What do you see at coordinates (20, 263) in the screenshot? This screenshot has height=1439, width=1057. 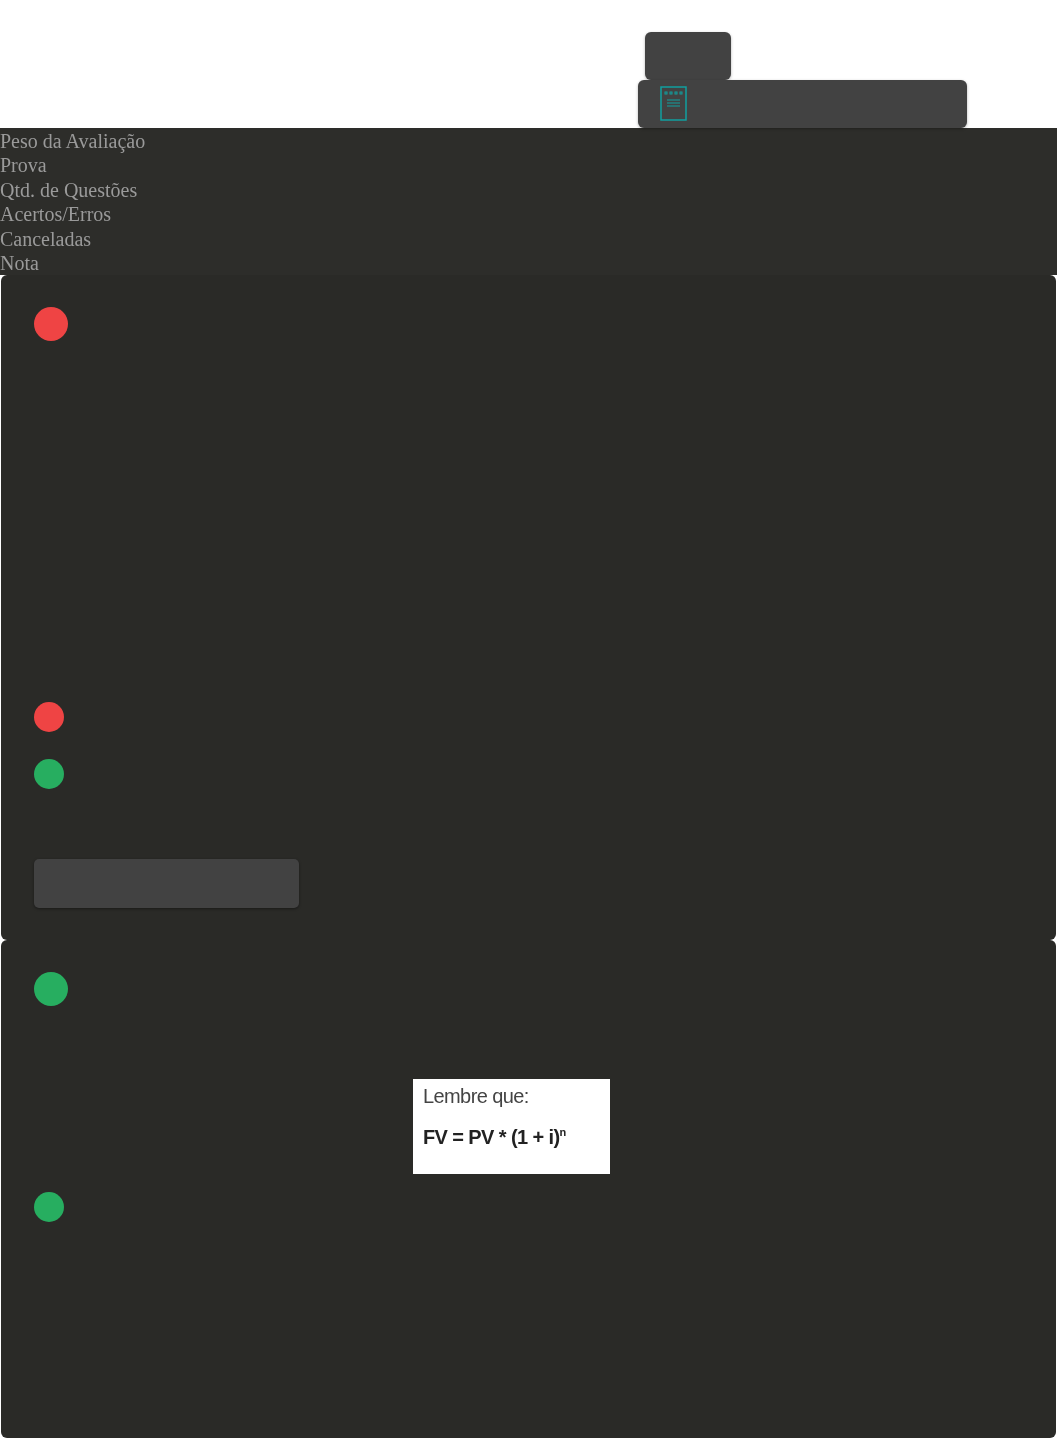 I see `header-label: Nota` at bounding box center [20, 263].